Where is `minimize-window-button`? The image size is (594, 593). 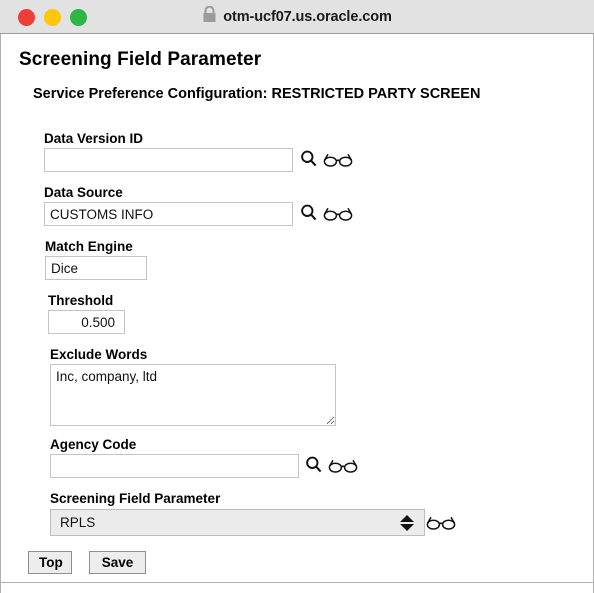 minimize-window-button is located at coordinates (52, 17).